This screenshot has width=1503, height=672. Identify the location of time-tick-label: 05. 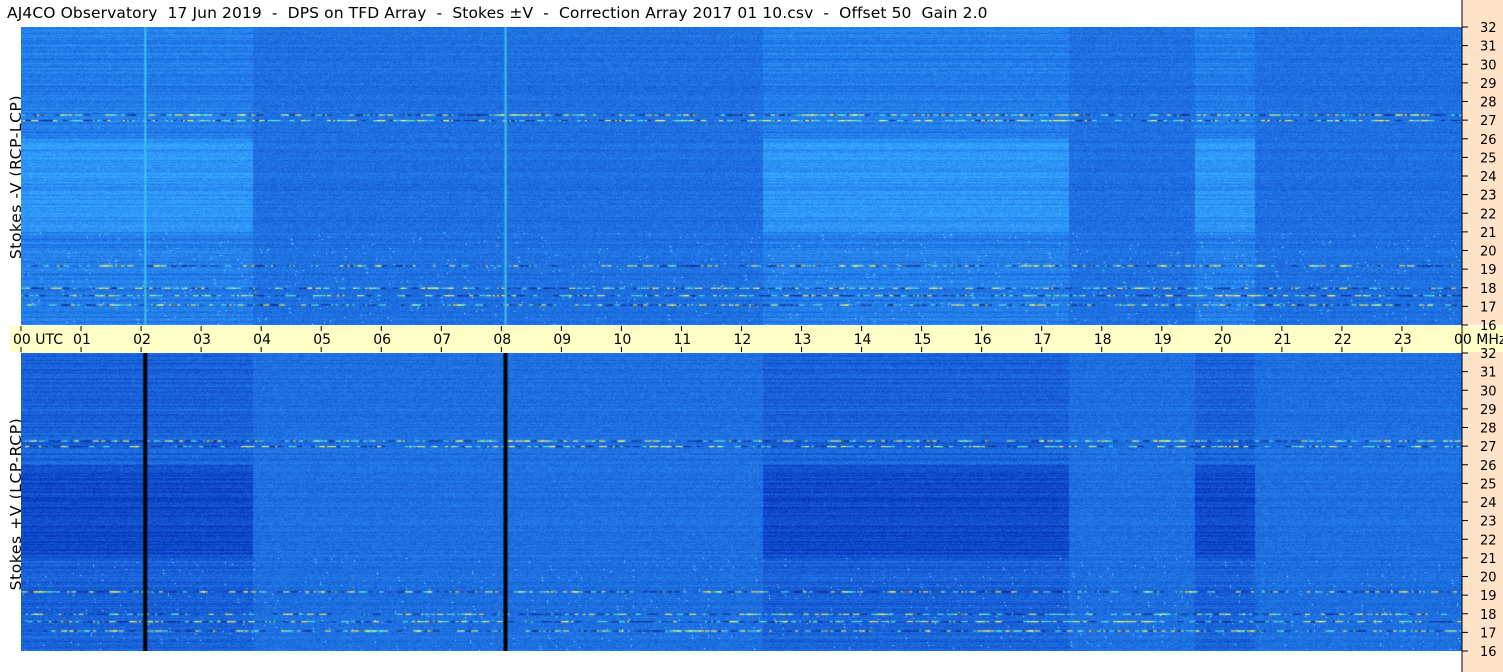
(322, 340).